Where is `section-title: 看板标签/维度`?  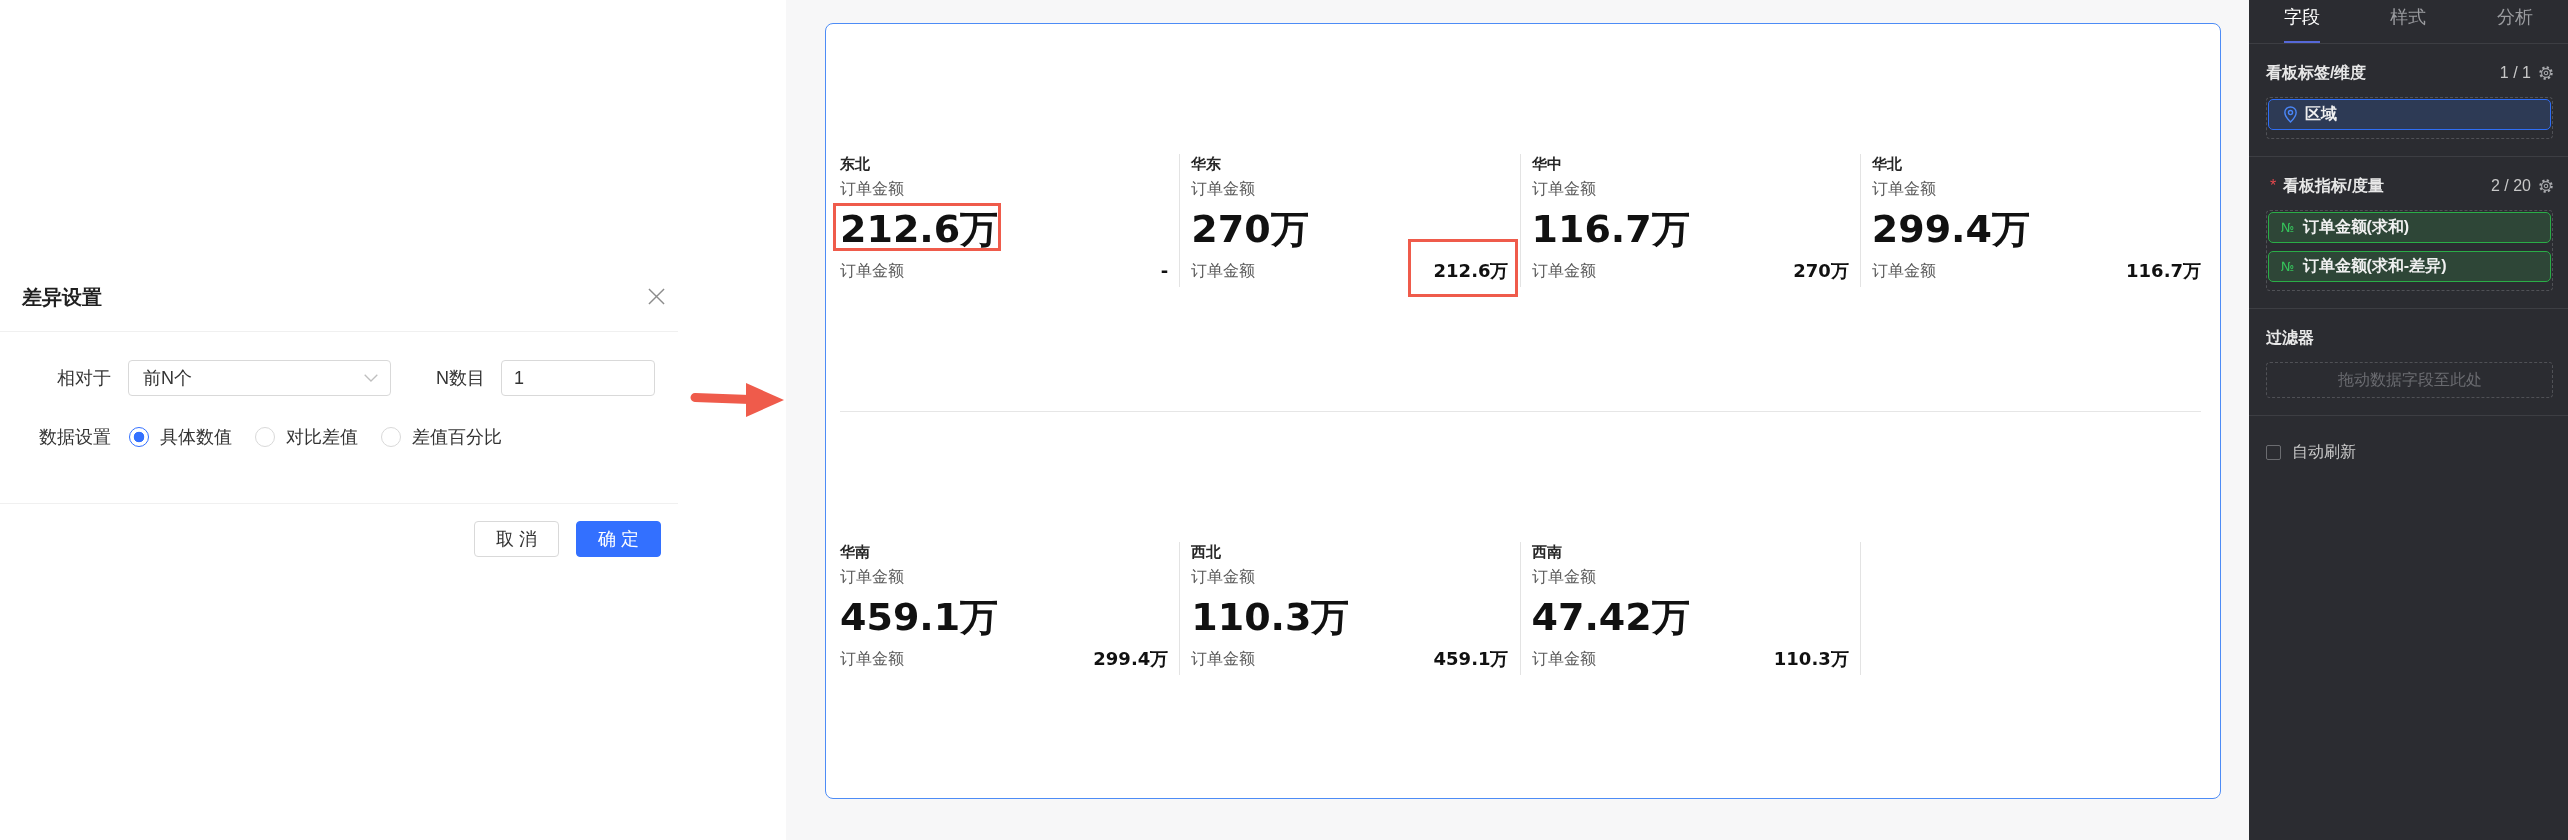 section-title: 看板标签/维度 is located at coordinates (2316, 73).